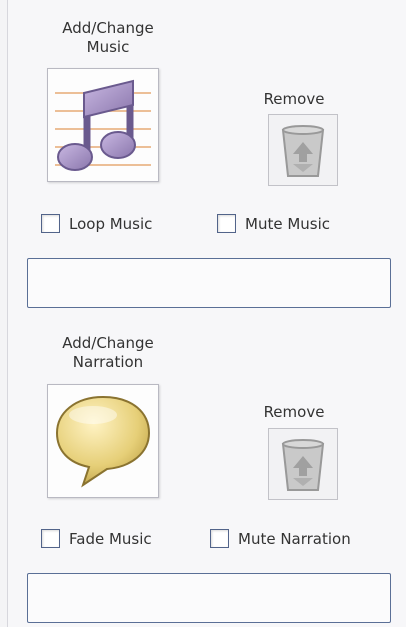  I want to click on music-note-icon, so click(103, 125).